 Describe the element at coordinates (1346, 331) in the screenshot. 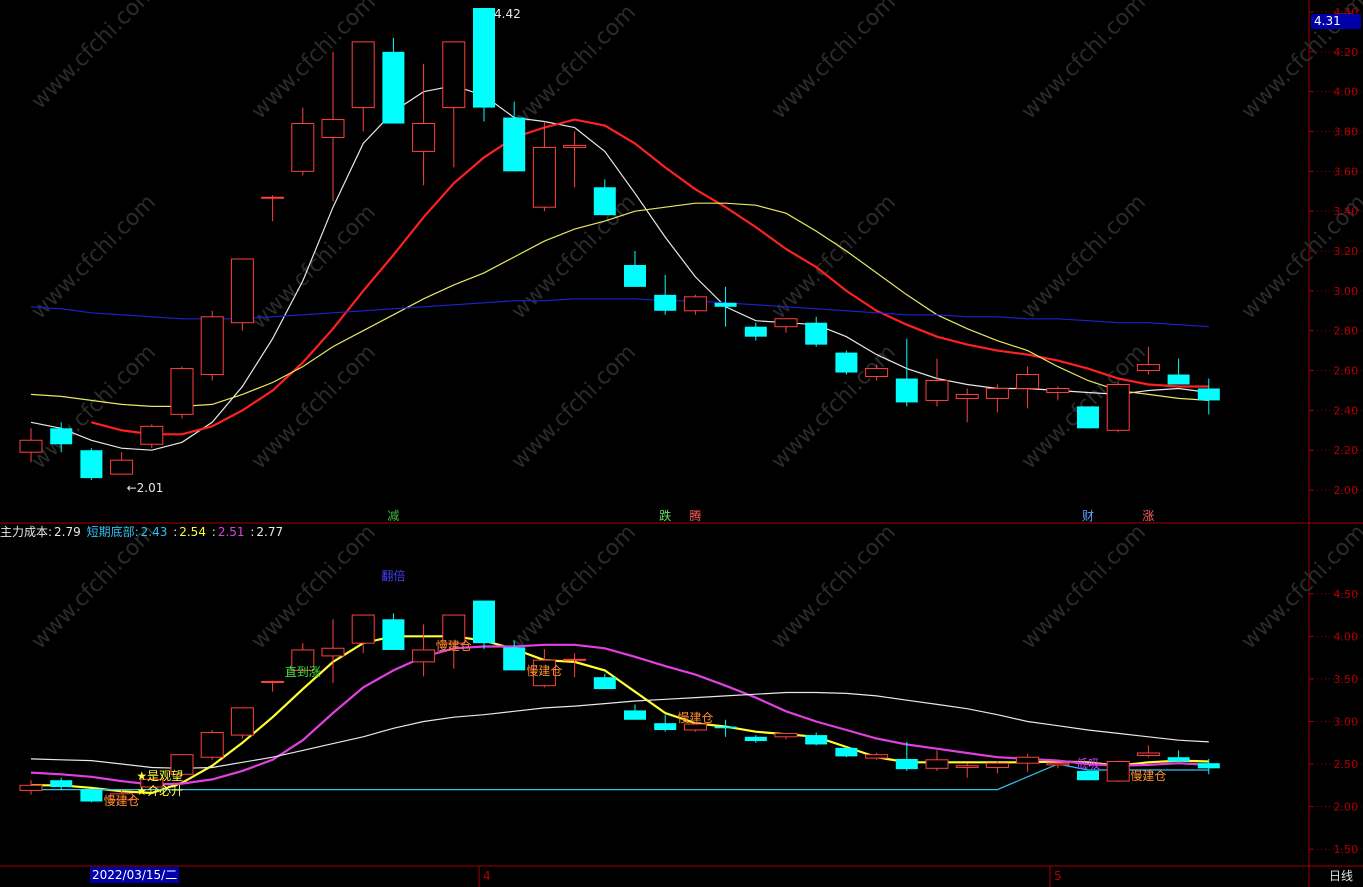

I see `main-y-tick-label: 2.80` at that location.